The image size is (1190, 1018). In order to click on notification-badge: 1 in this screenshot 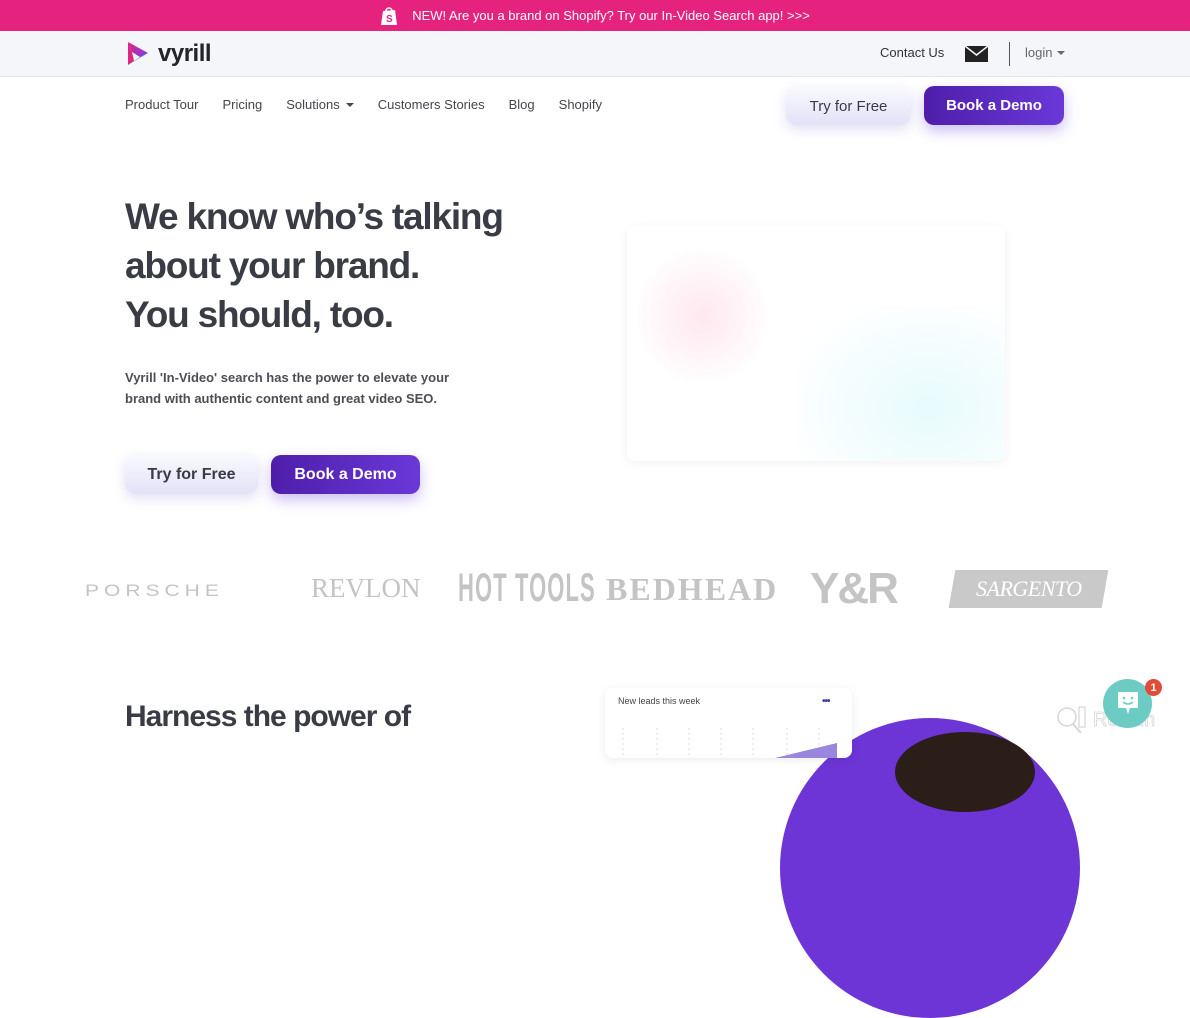, I will do `click(1153, 687)`.